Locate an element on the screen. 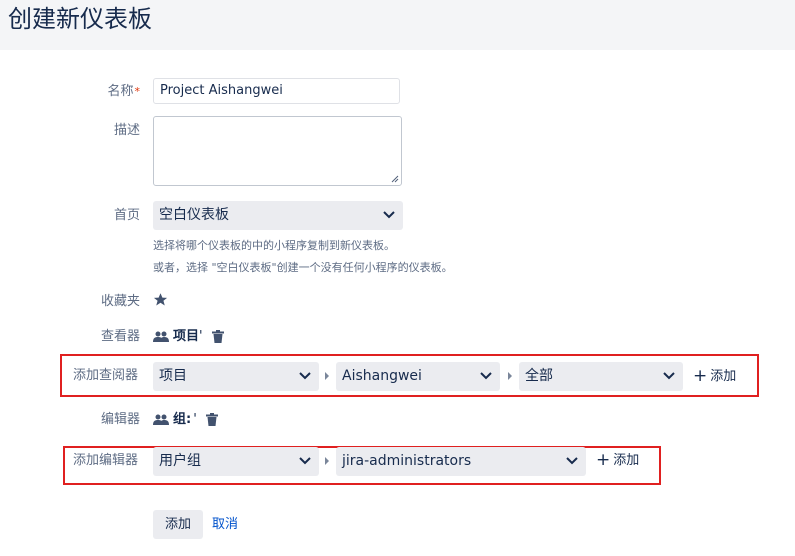 The width and height of the screenshot is (795, 556). editor-type-value: 用户组 is located at coordinates (180, 461).